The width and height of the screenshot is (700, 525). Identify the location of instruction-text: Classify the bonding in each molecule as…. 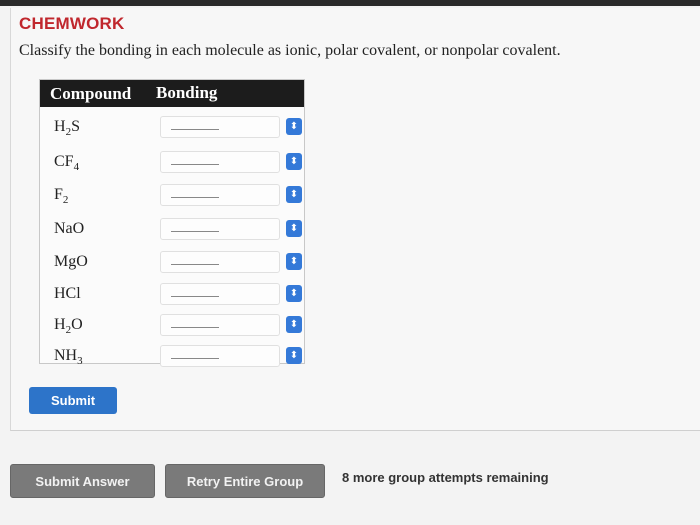
(290, 50).